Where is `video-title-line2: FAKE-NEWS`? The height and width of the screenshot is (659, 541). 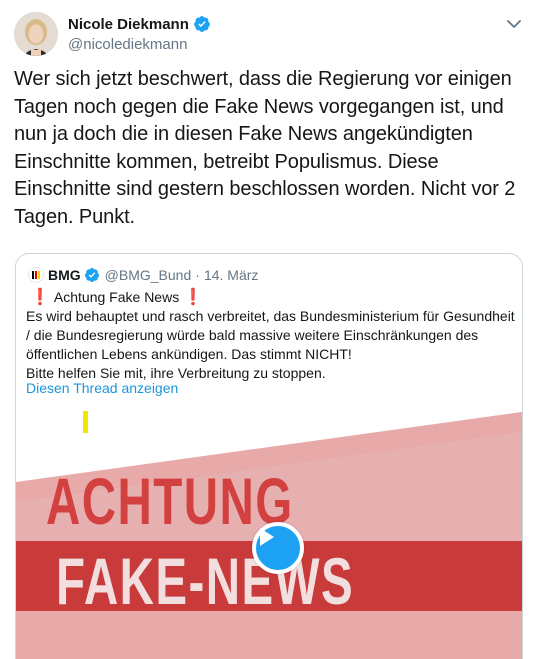 video-title-line2: FAKE-NEWS is located at coordinates (205, 581).